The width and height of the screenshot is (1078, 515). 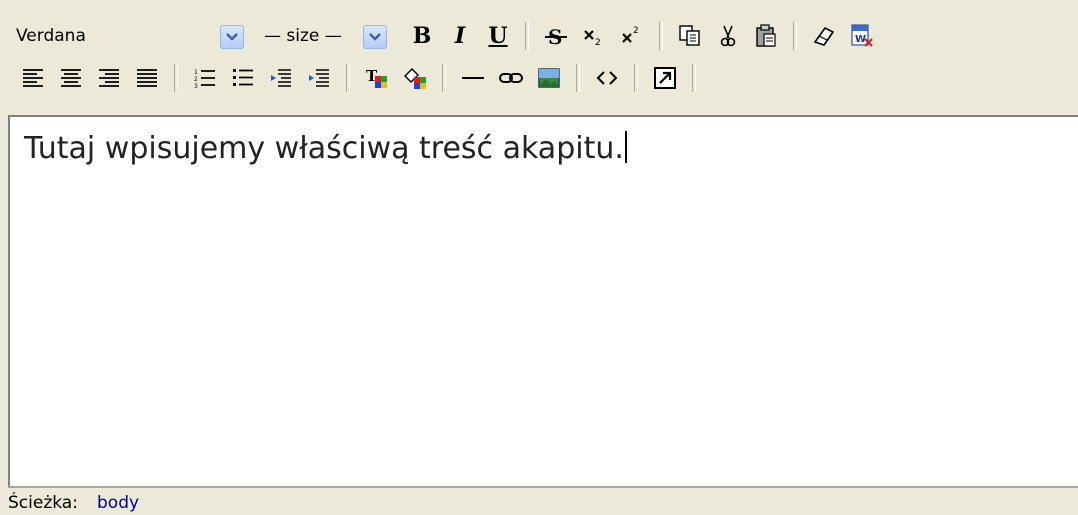 I want to click on status-bar: Ścieżka: body, so click(x=539, y=502).